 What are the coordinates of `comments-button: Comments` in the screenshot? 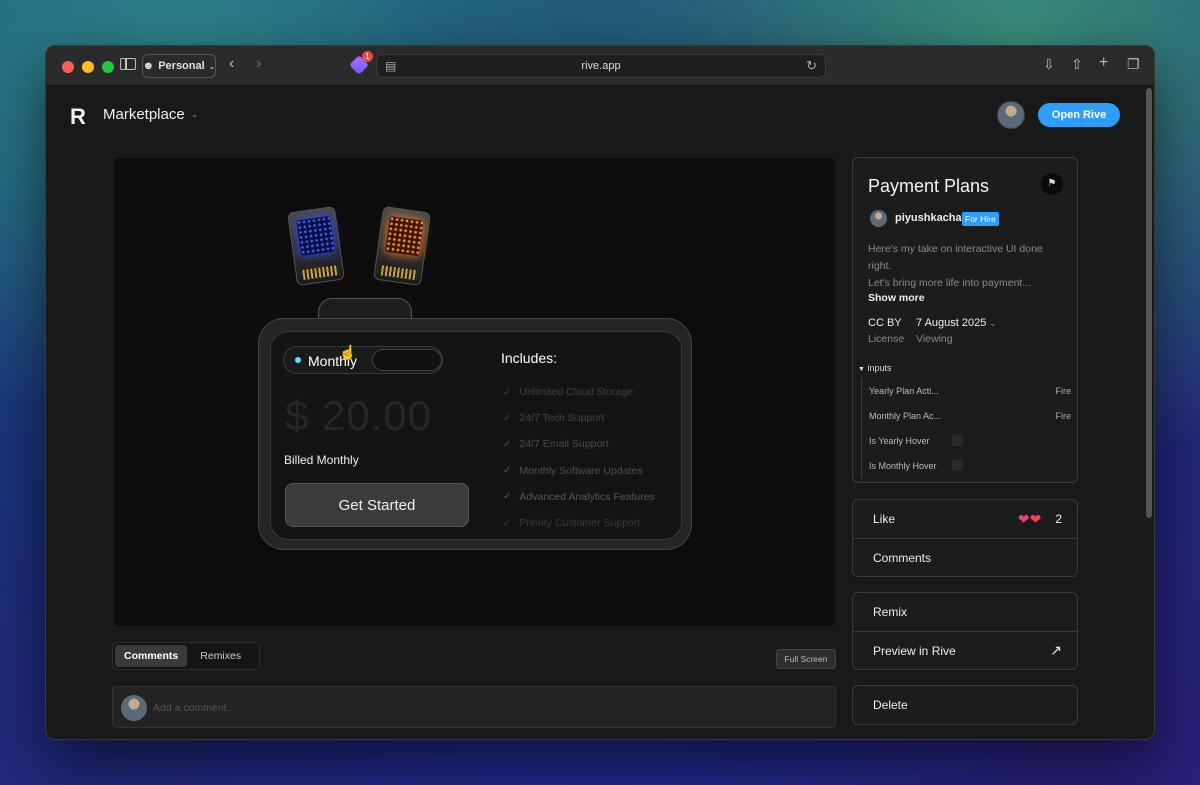 It's located at (965, 557).